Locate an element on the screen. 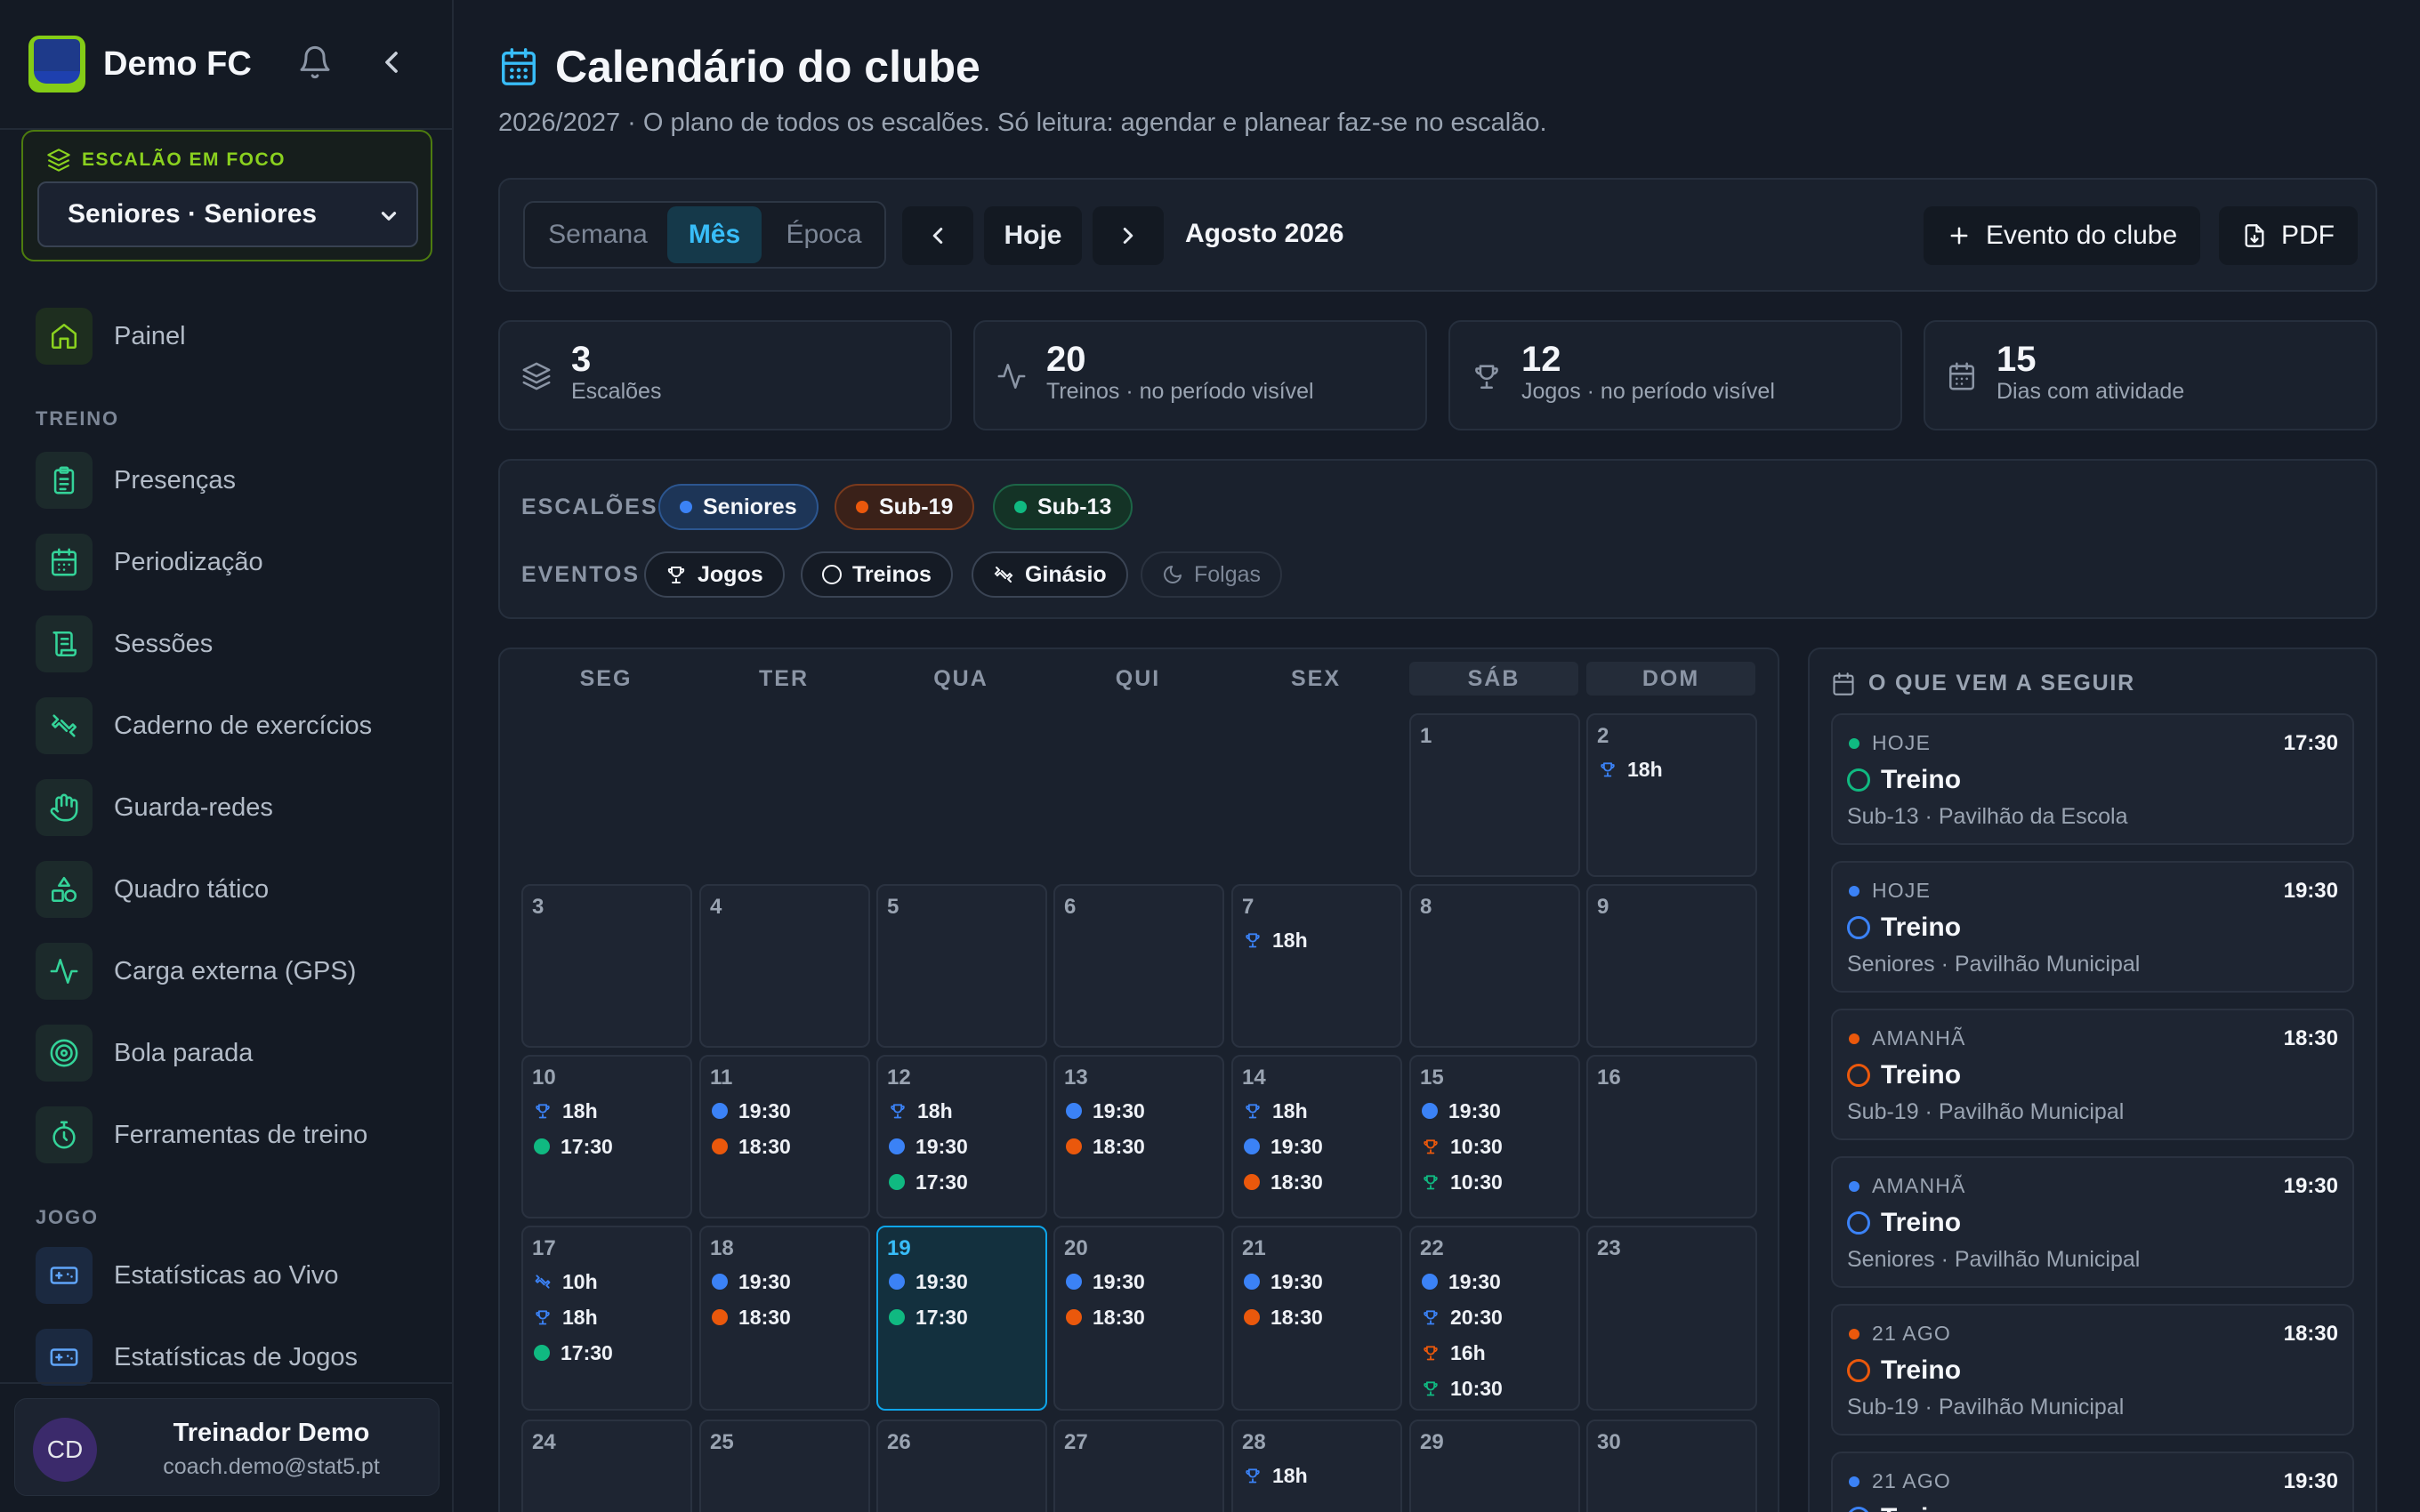 The image size is (2420, 1512). bell-icon is located at coordinates (315, 62).